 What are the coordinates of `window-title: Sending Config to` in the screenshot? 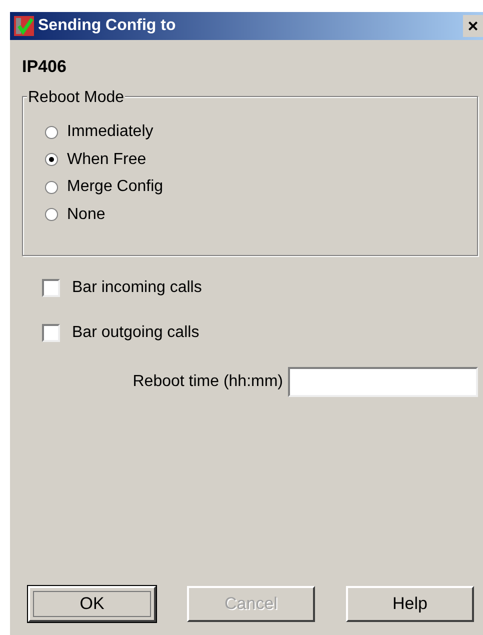 It's located at (107, 26).